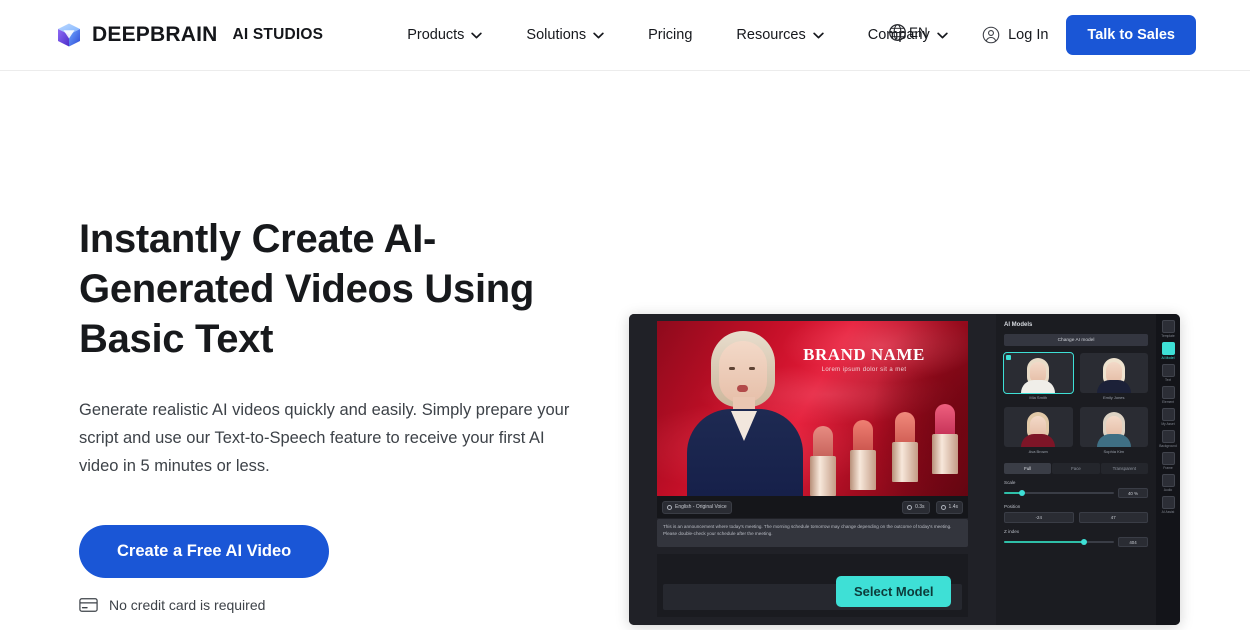 The width and height of the screenshot is (1250, 630). Describe the element at coordinates (436, 35) in the screenshot. I see `nav-label-products: Products` at that location.